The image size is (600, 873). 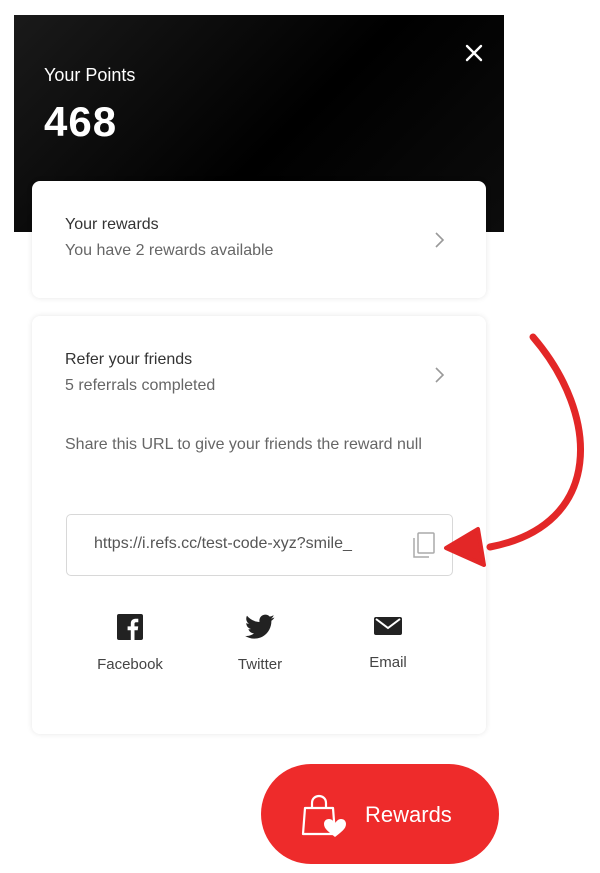 I want to click on email-icon, so click(x=388, y=626).